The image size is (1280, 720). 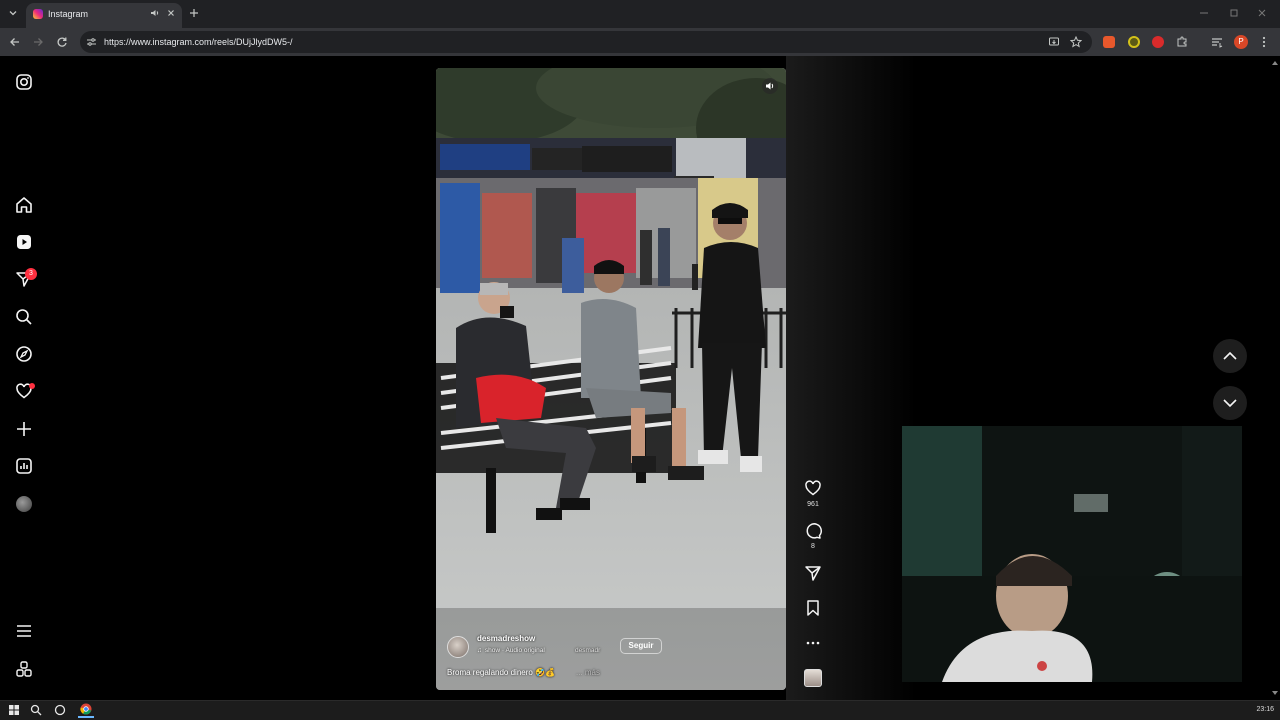 I want to click on task-view-icon, so click(x=60, y=710).